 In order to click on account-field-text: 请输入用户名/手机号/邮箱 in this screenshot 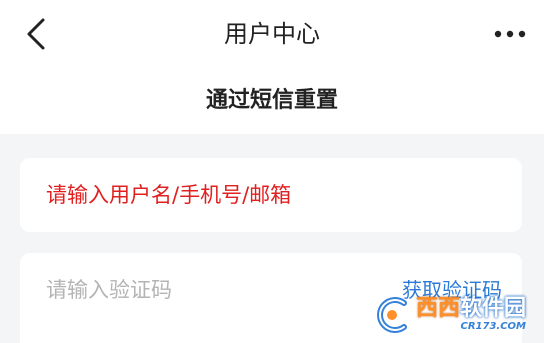, I will do `click(169, 195)`.